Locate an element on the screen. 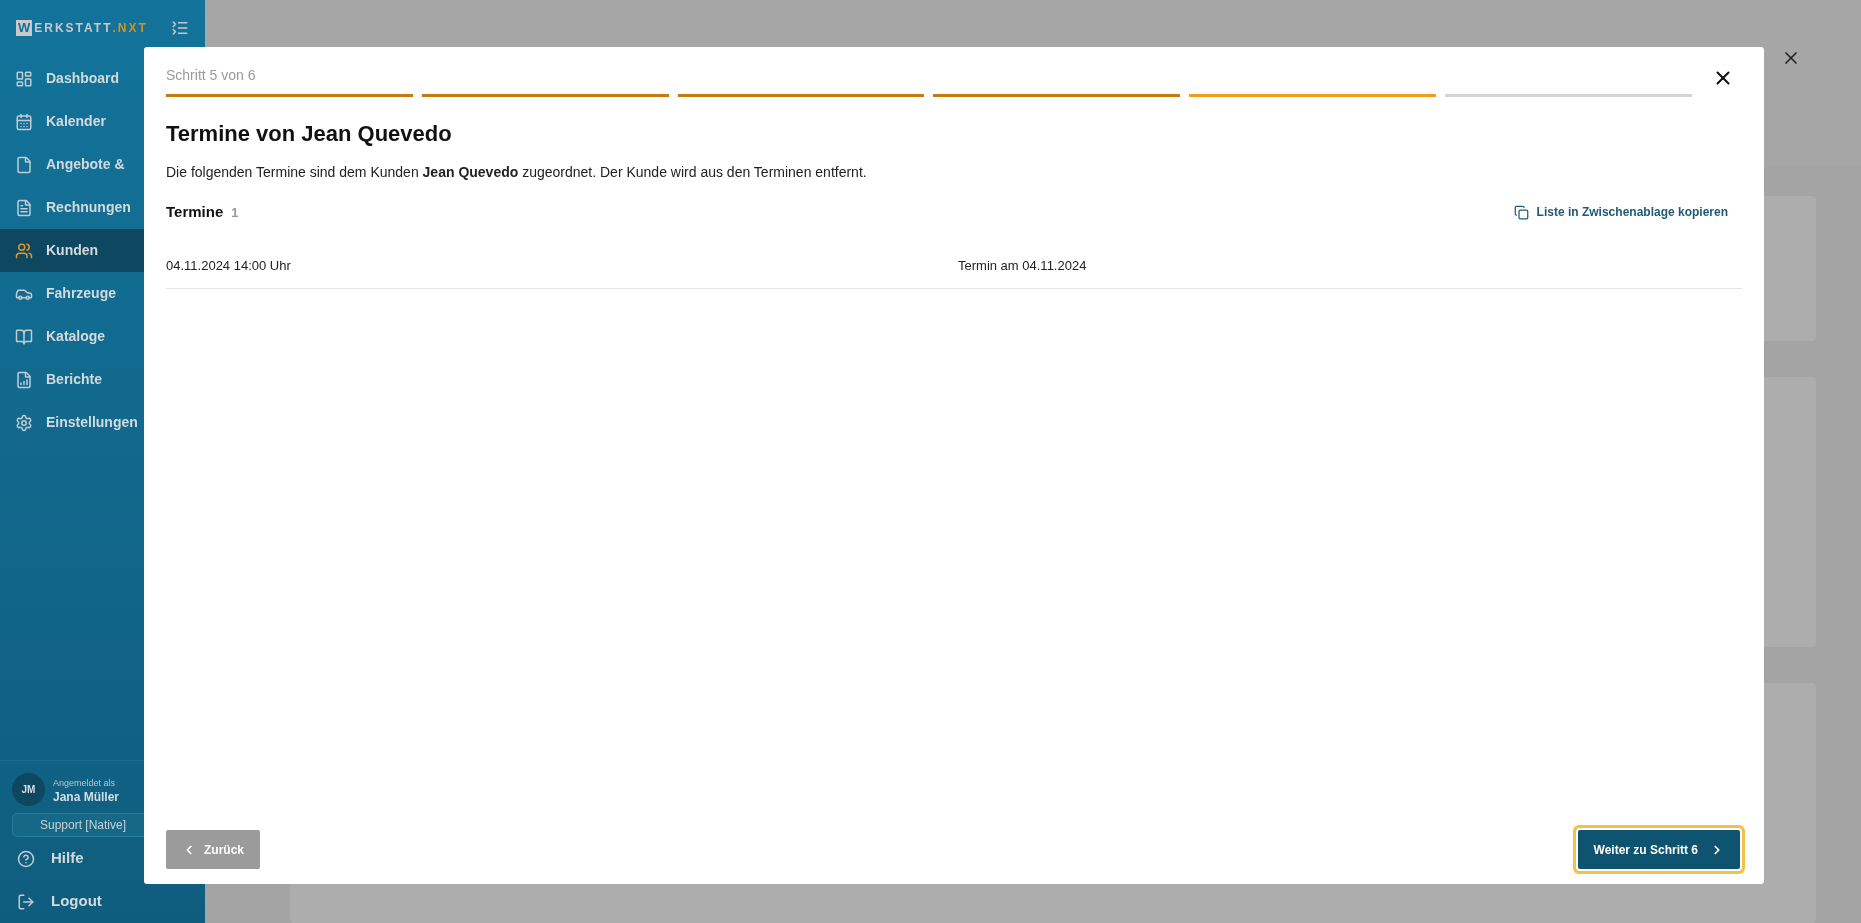  dashboard-icon is located at coordinates (24, 78).